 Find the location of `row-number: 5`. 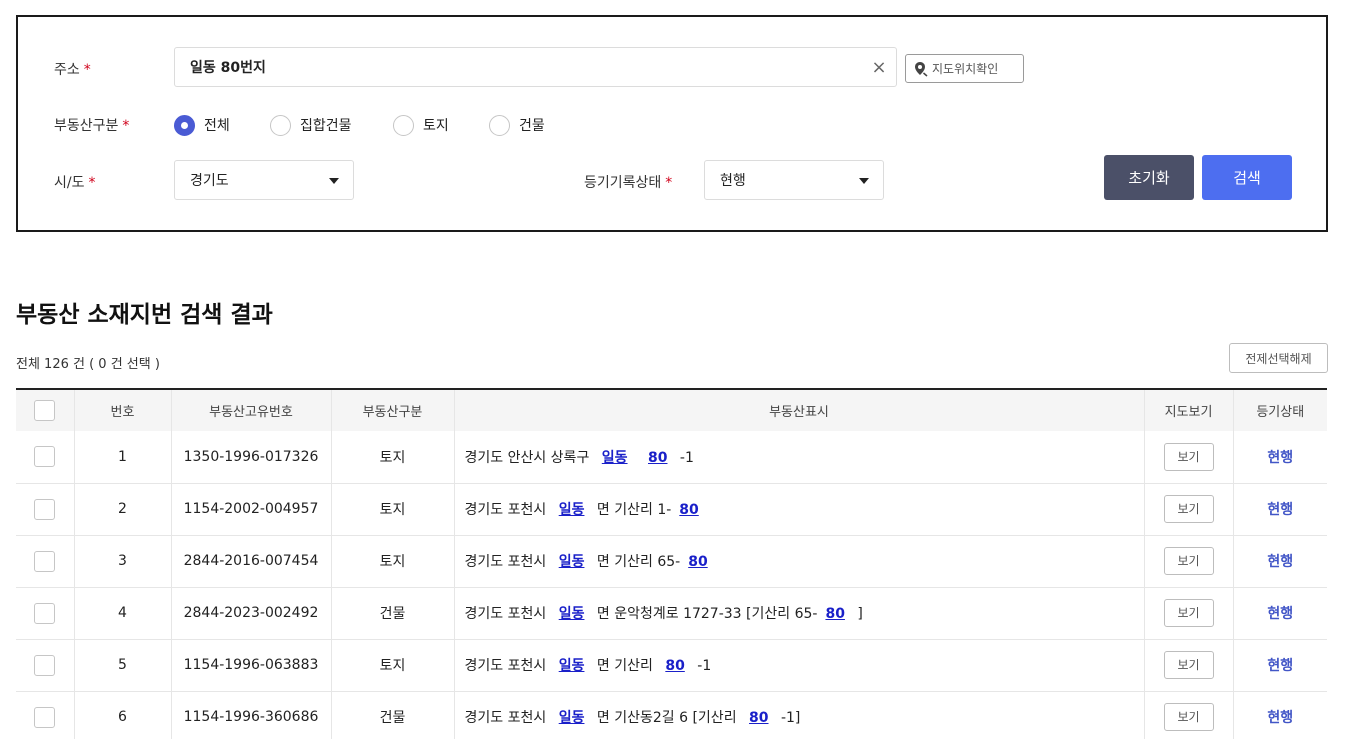

row-number: 5 is located at coordinates (123, 665).